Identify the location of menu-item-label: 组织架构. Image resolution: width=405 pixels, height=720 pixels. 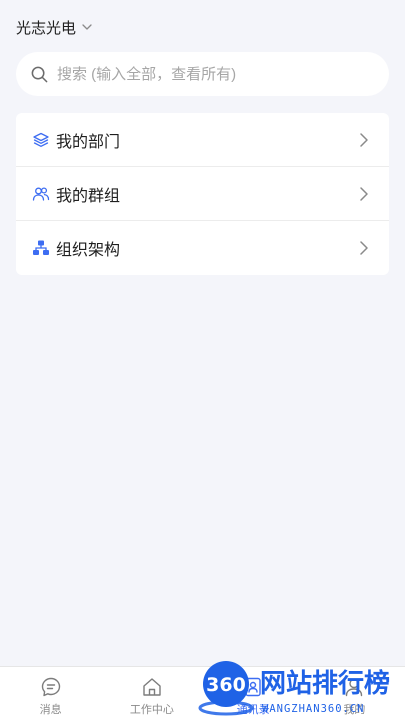
(88, 250).